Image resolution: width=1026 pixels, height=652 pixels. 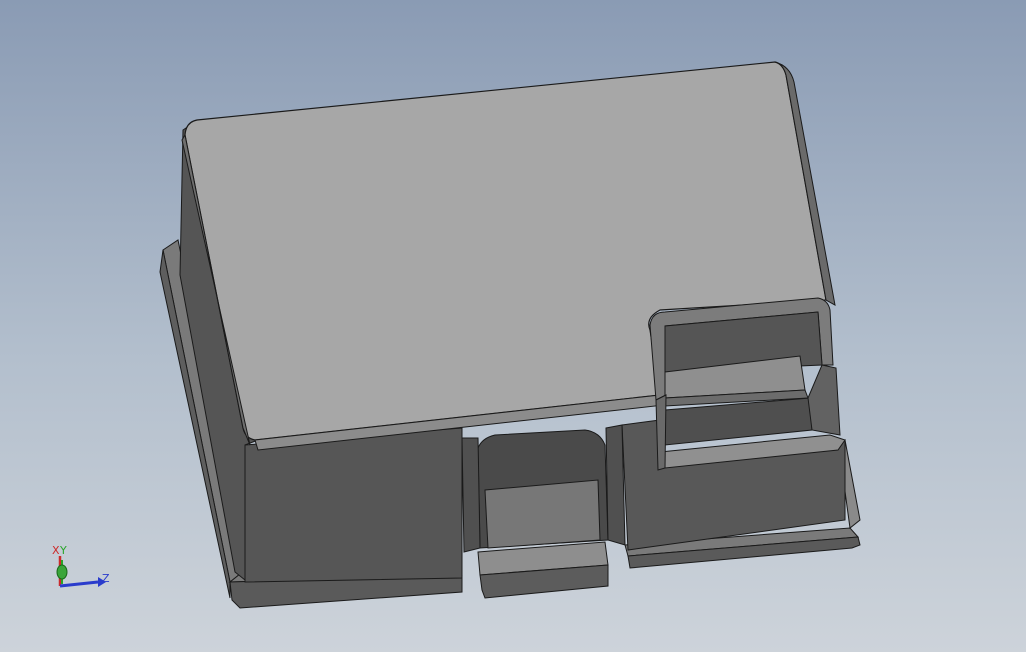 What do you see at coordinates (62, 572) in the screenshot?
I see `origin-marker` at bounding box center [62, 572].